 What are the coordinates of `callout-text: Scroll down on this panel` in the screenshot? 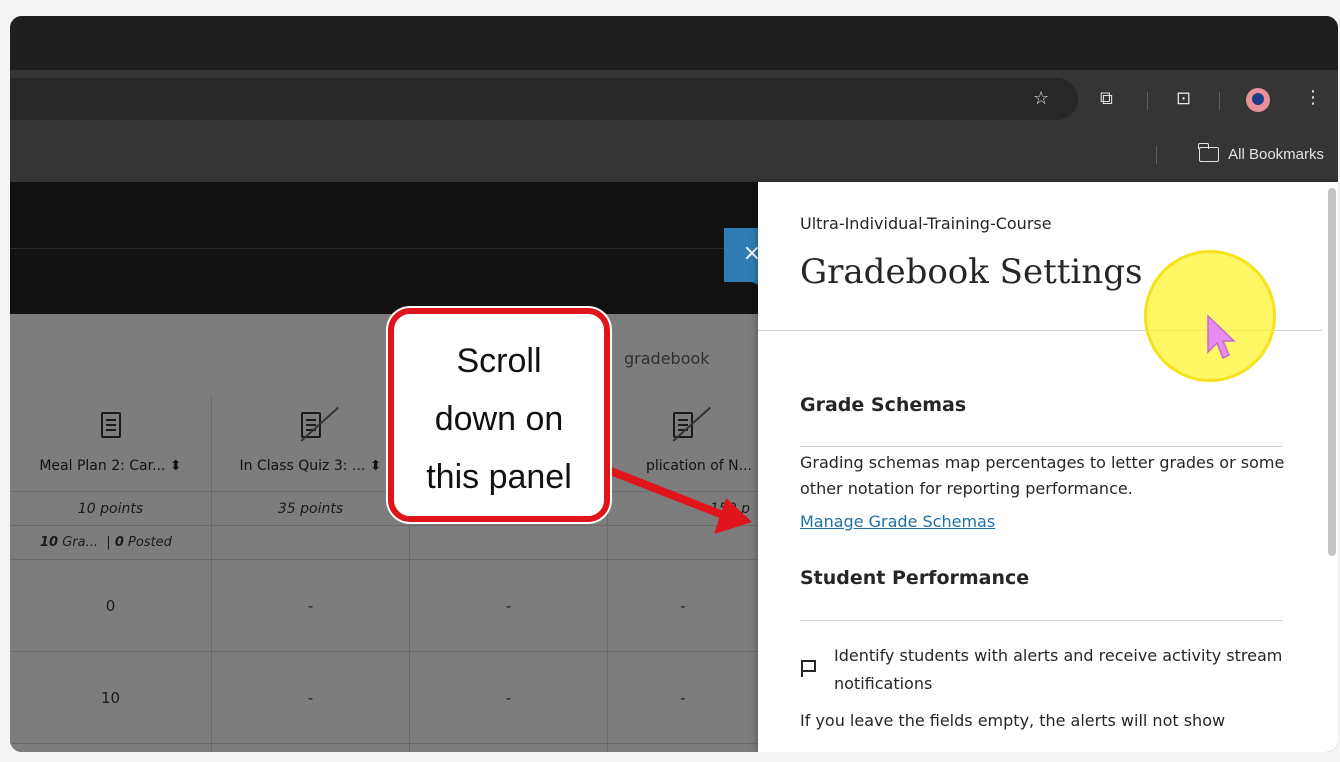 It's located at (499, 419).